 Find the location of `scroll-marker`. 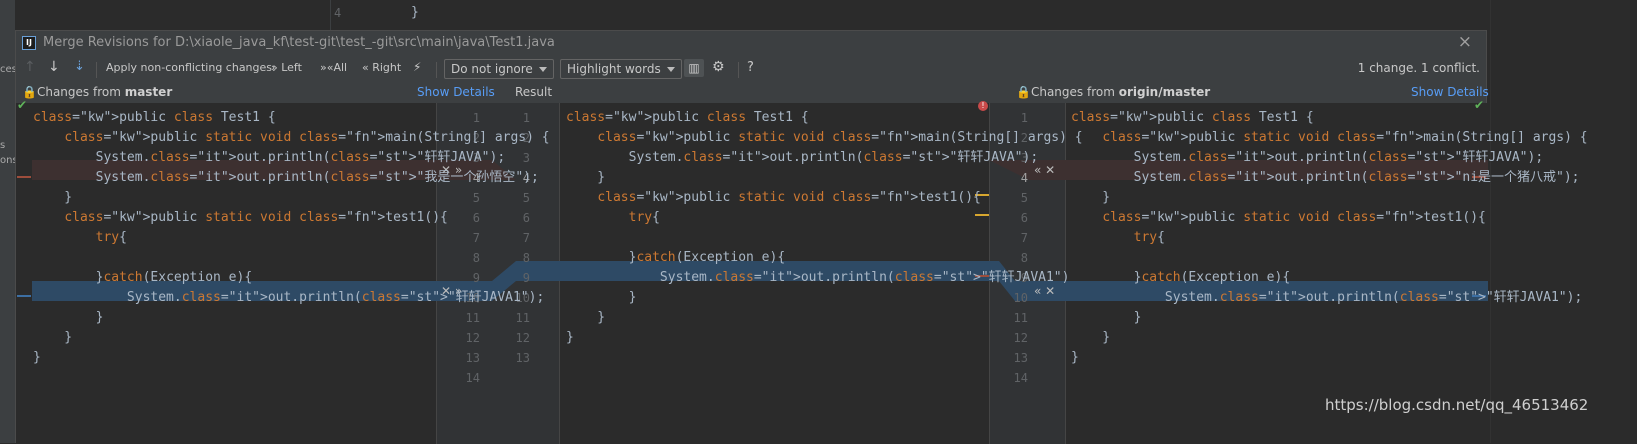

scroll-marker is located at coordinates (24, 296).